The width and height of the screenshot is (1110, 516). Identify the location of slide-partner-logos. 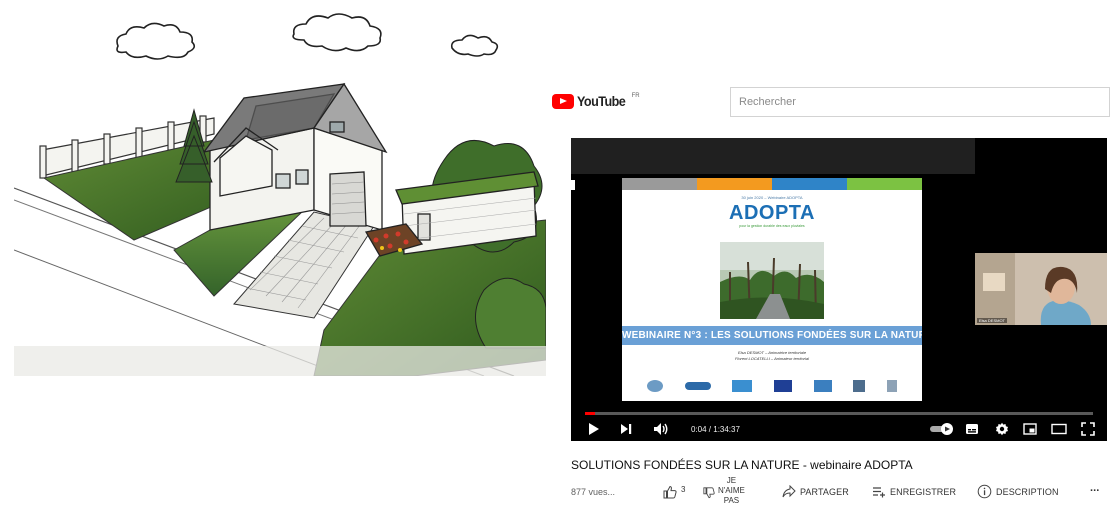
(772, 386).